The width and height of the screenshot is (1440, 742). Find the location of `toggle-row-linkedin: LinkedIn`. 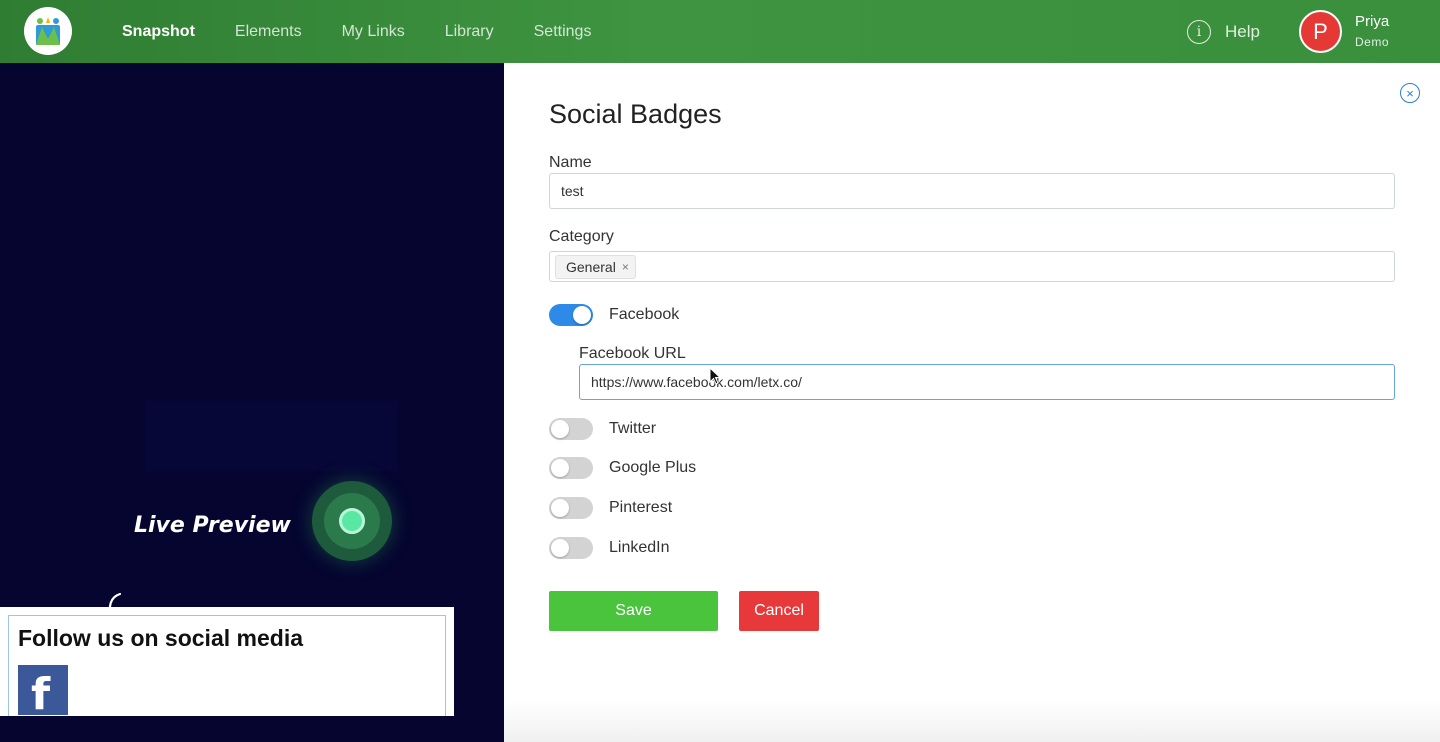

toggle-row-linkedin: LinkedIn is located at coordinates (609, 548).